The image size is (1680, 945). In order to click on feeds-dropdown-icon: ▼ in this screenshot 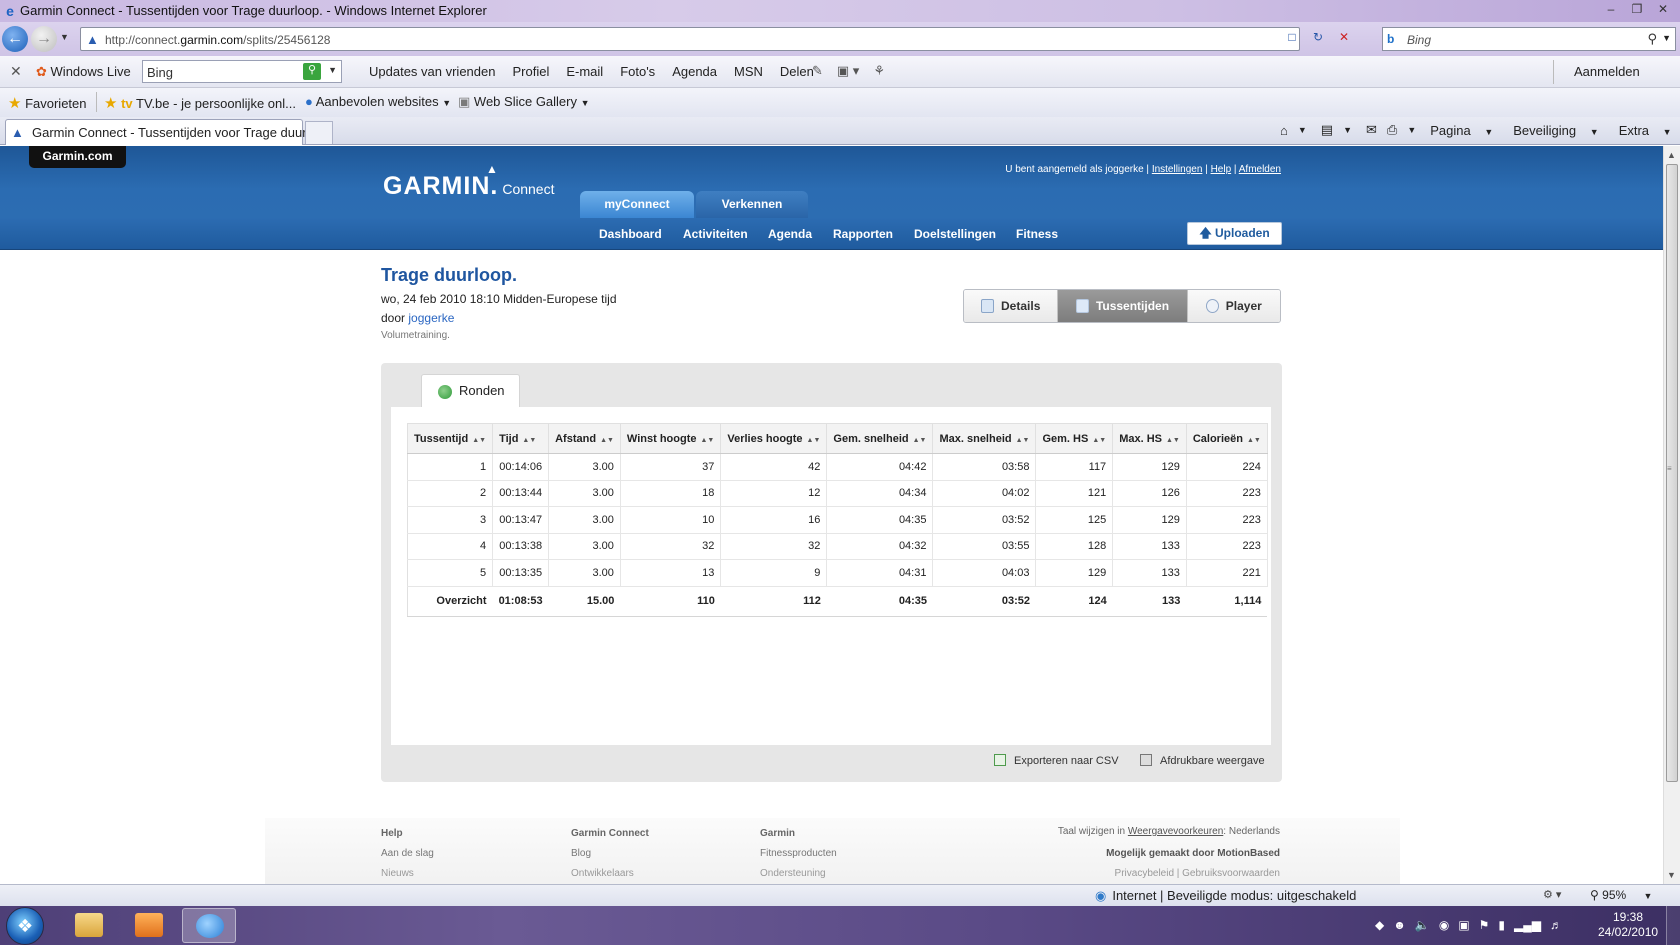, I will do `click(1347, 130)`.